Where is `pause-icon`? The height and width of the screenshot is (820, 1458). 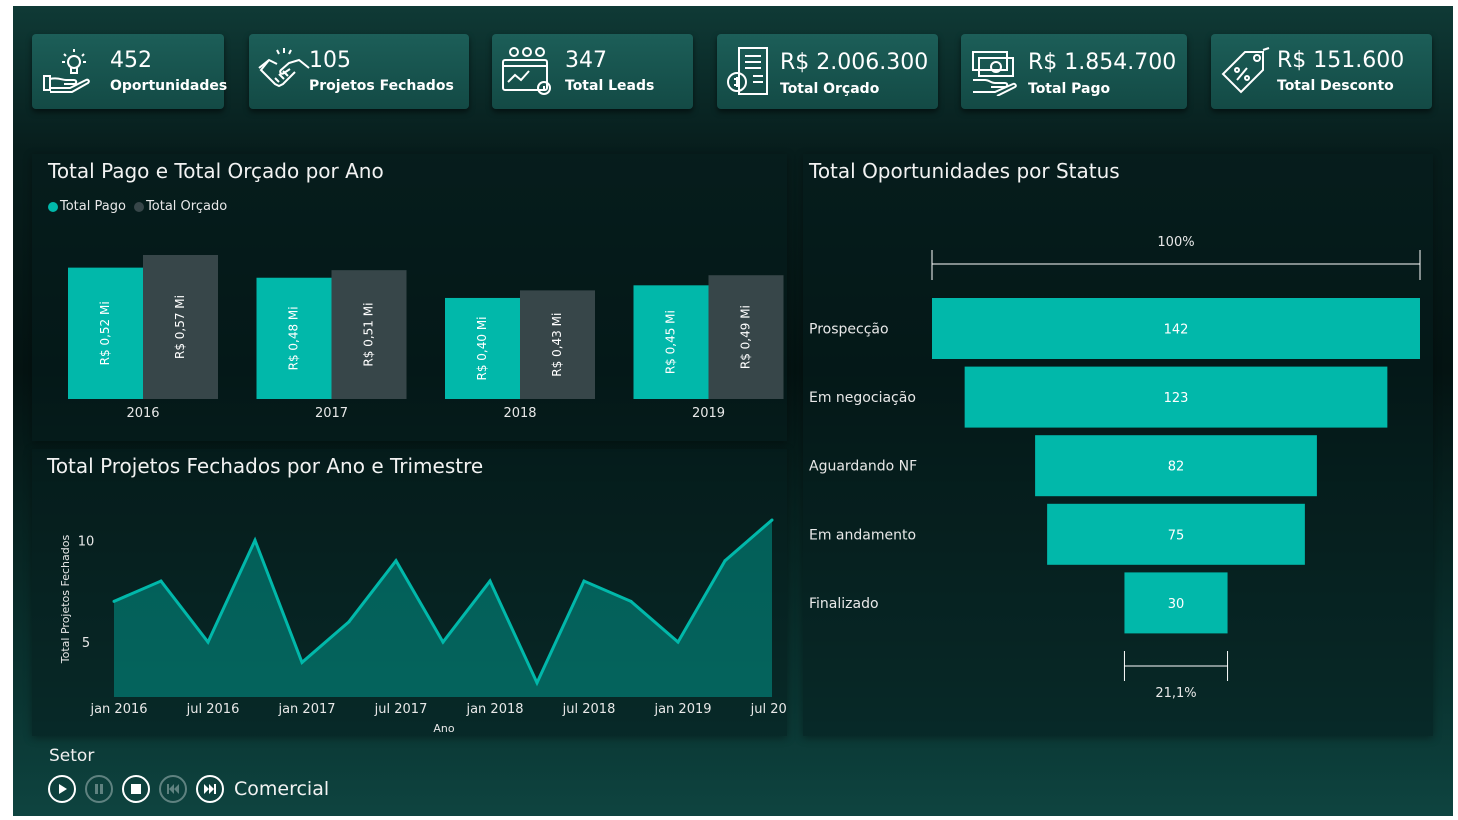
pause-icon is located at coordinates (99, 789).